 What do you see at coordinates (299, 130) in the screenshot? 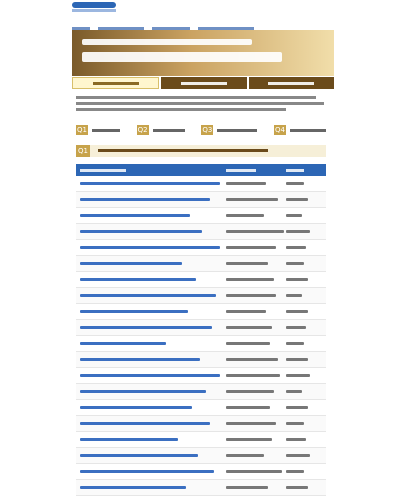
I see `question-nav-q4: Q4` at bounding box center [299, 130].